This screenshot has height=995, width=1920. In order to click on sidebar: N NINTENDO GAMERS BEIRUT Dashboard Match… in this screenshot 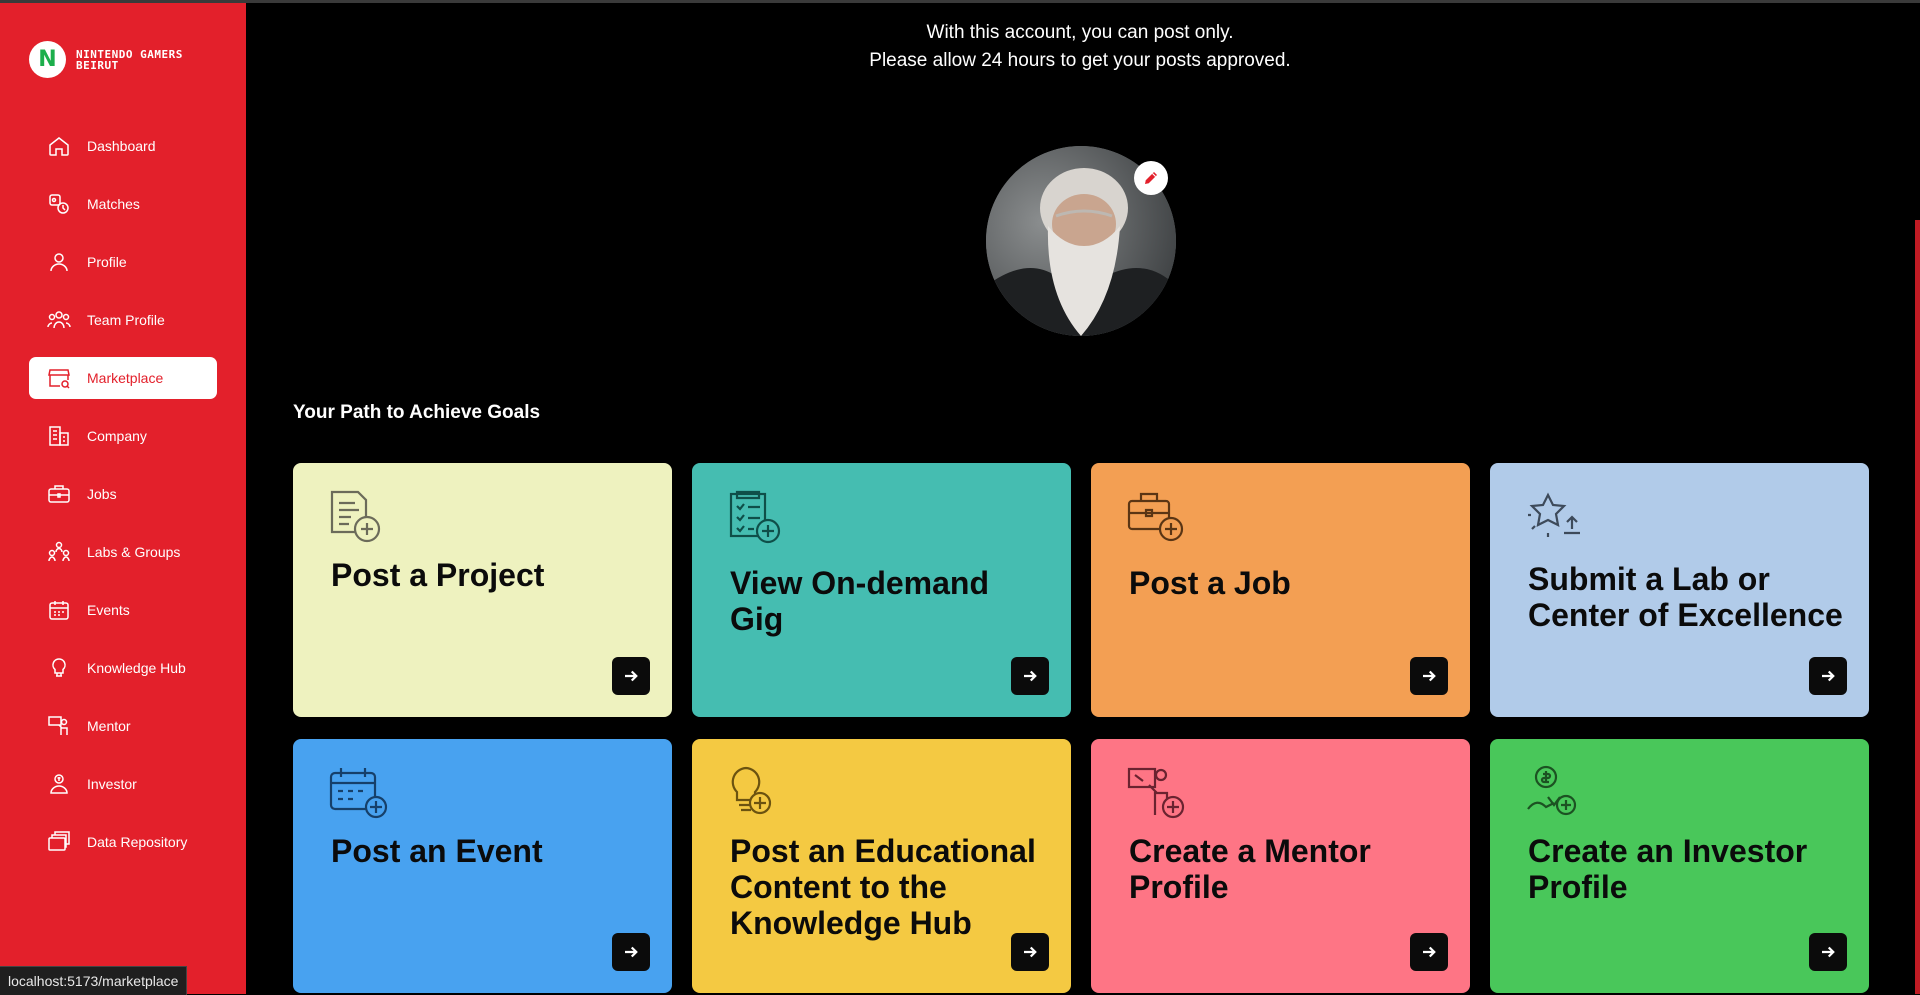, I will do `click(123, 498)`.